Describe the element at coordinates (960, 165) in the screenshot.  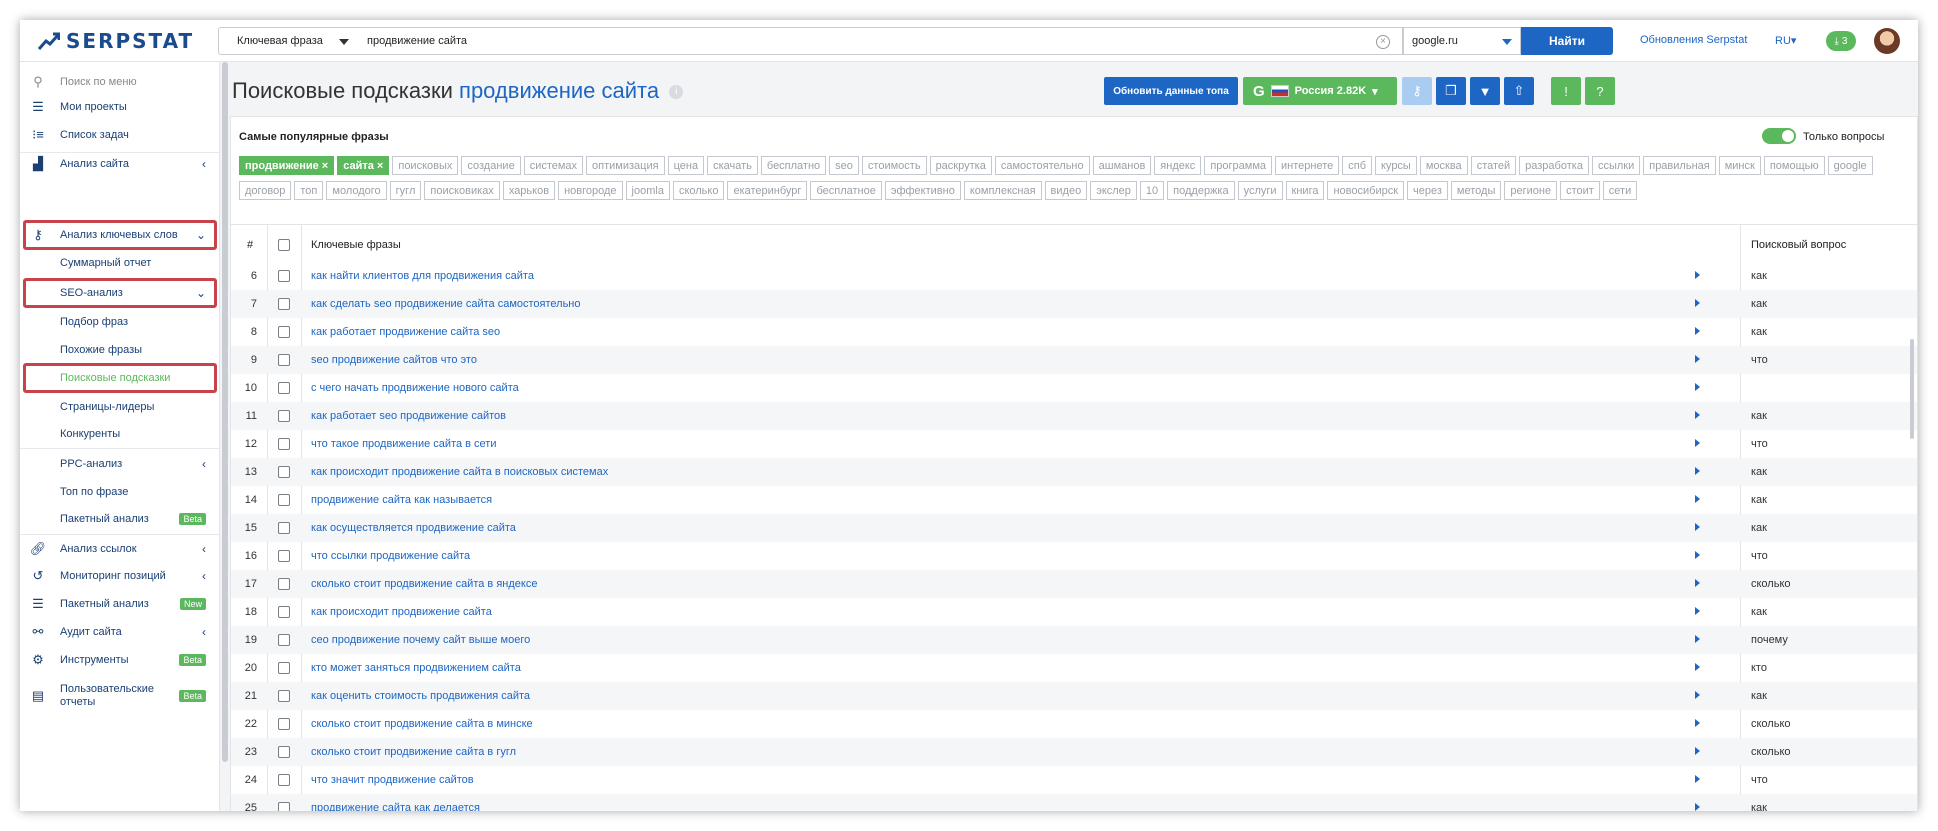
I see `tag-filter: раскрутка` at that location.